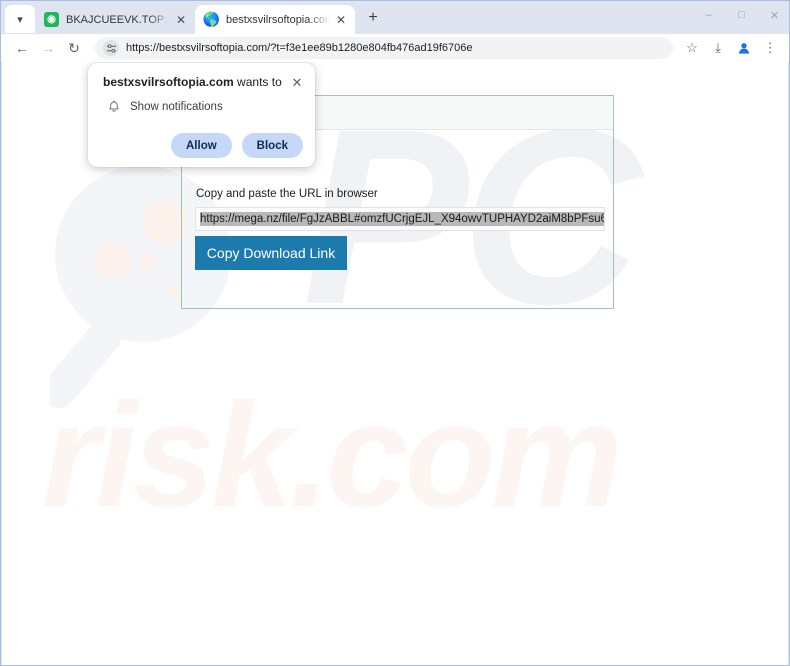 The image size is (790, 666). What do you see at coordinates (718, 48) in the screenshot?
I see `downloads-icon: ⤓` at bounding box center [718, 48].